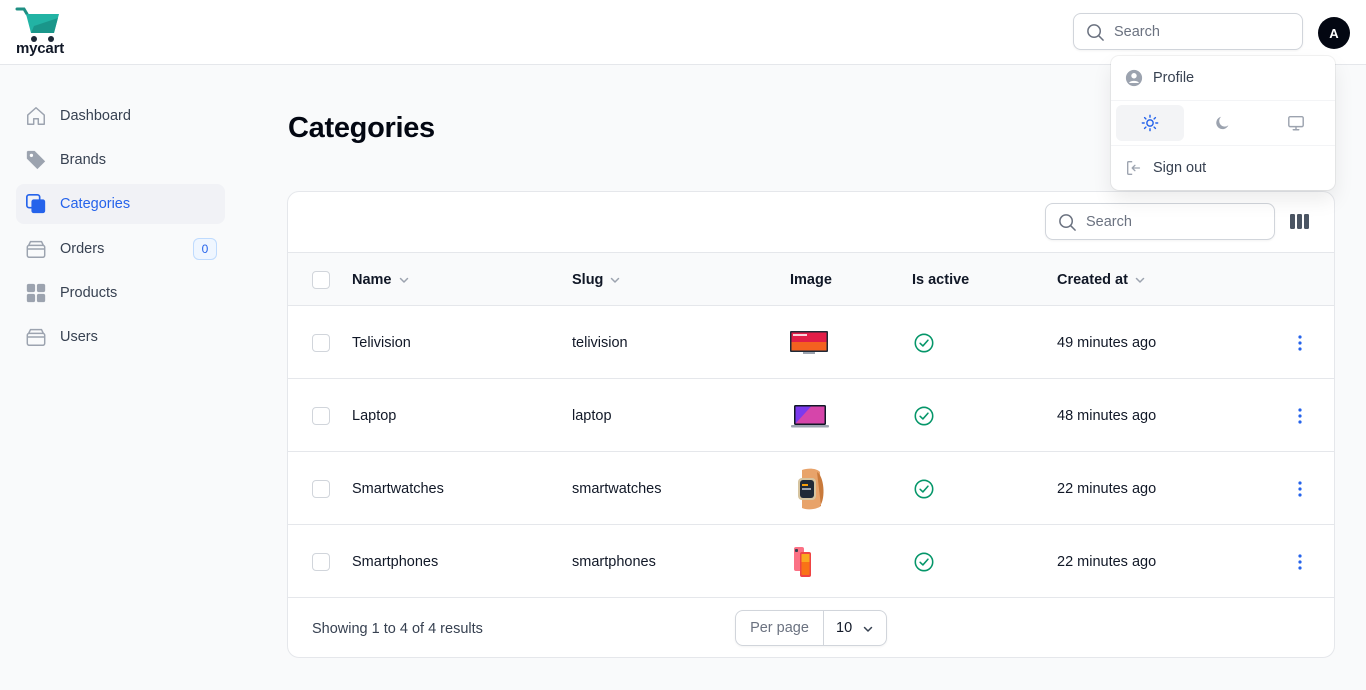  I want to click on cell-name: Smartwatches, so click(398, 488).